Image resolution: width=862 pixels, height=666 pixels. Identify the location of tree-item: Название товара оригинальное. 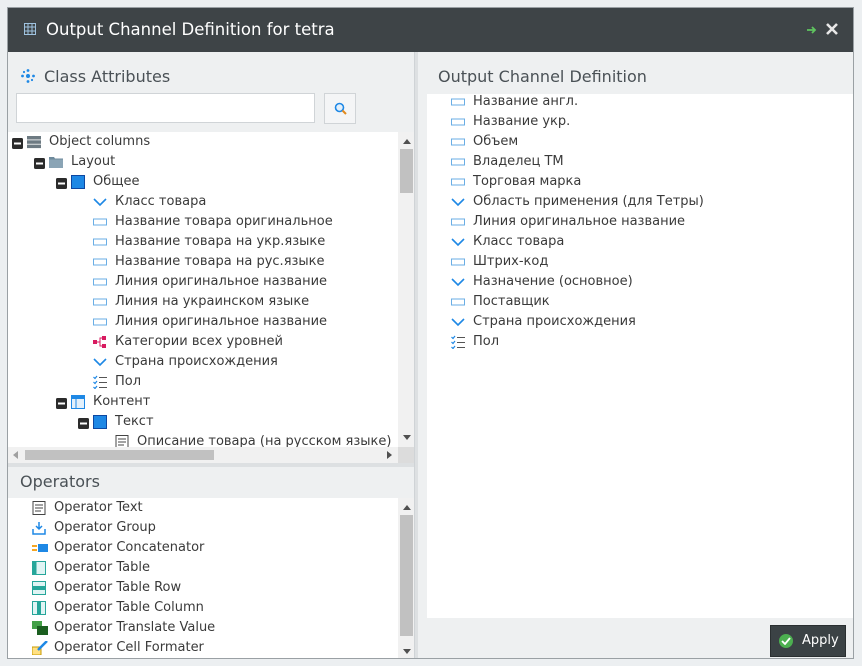
(211, 222).